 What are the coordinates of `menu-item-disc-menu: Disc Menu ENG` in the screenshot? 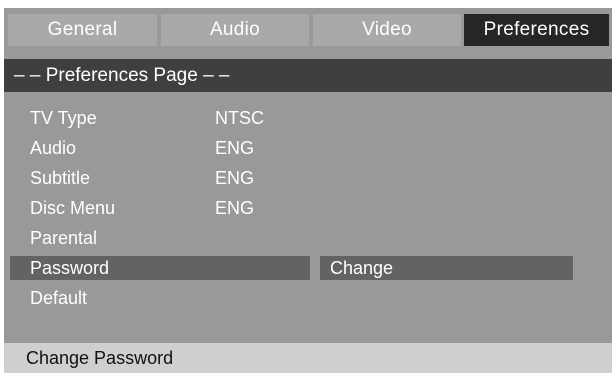 It's located at (160, 208).